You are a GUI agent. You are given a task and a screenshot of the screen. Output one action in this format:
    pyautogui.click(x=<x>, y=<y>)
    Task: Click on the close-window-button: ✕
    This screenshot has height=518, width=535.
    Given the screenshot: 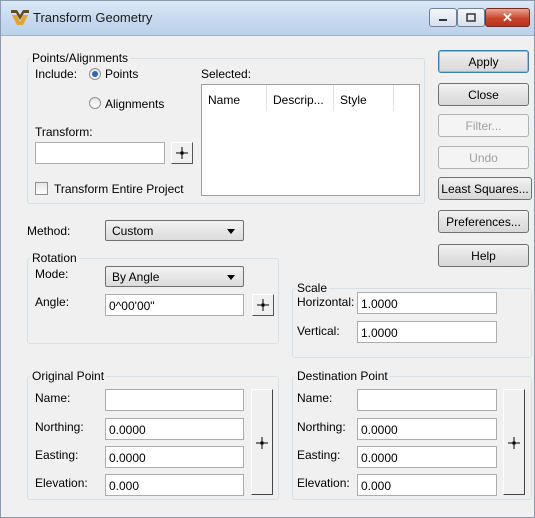 What is the action you would take?
    pyautogui.click(x=507, y=17)
    